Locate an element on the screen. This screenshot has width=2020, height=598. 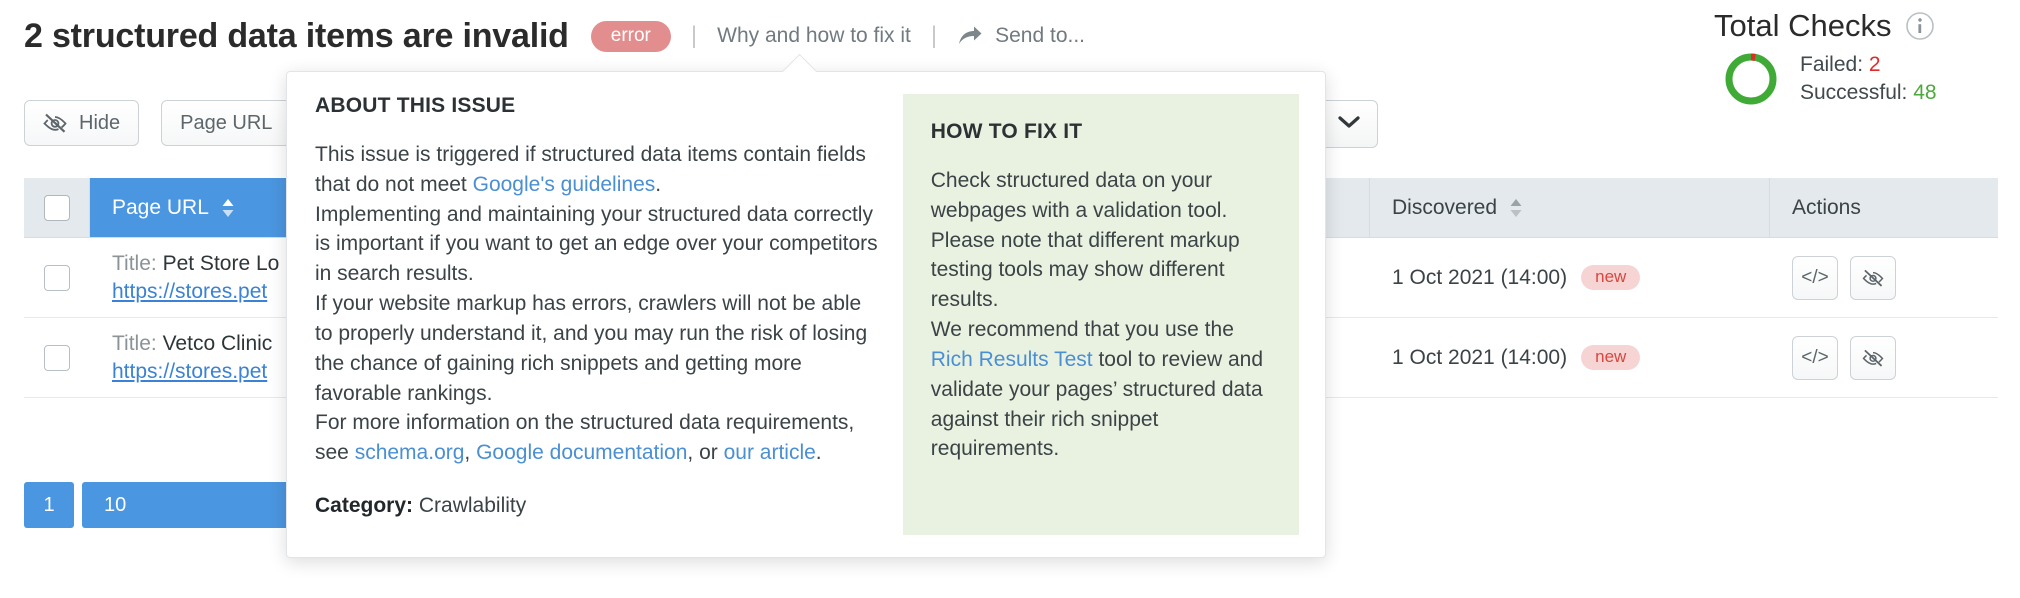
failed-stat: Failed: 2 is located at coordinates (1868, 65).